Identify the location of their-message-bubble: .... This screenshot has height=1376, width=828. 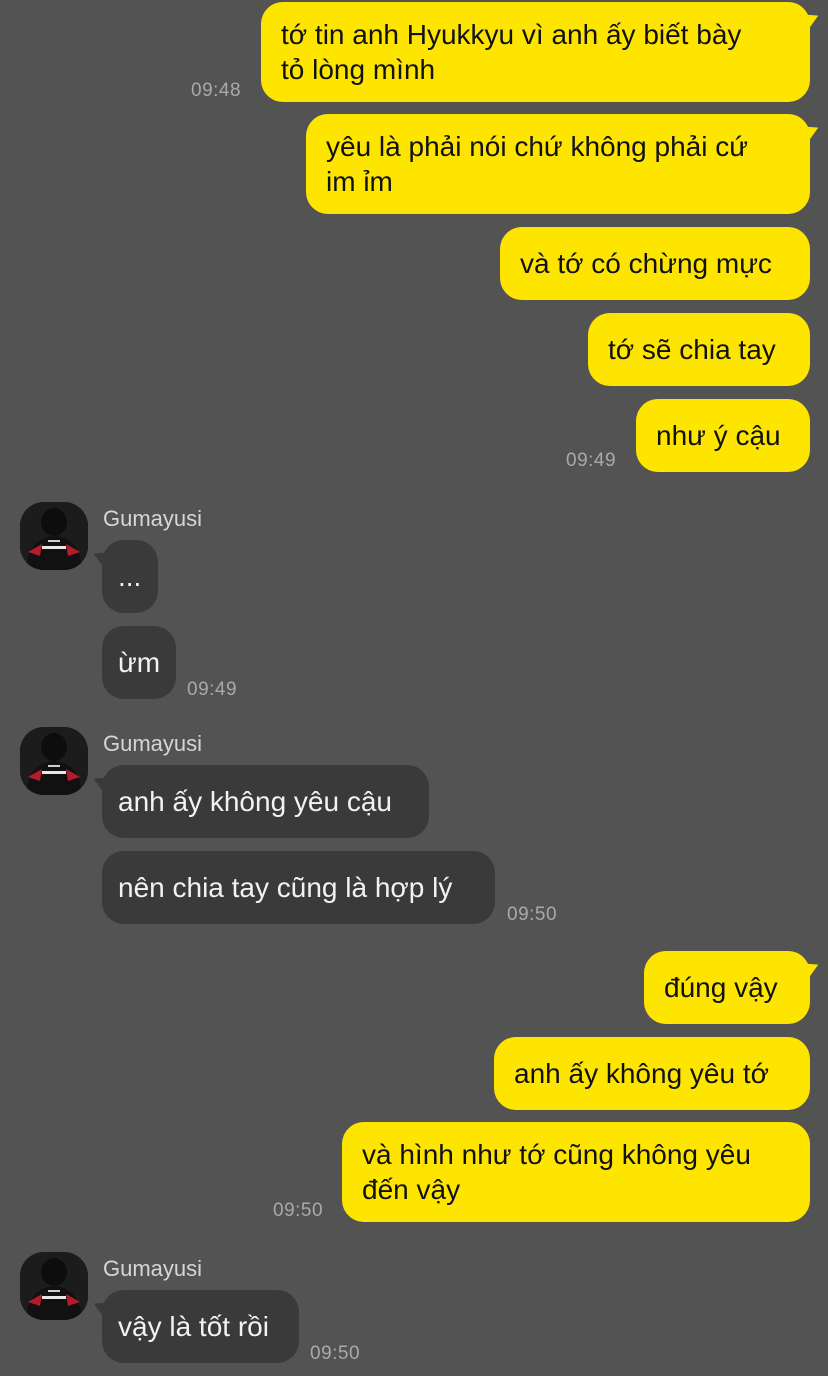
(130, 576).